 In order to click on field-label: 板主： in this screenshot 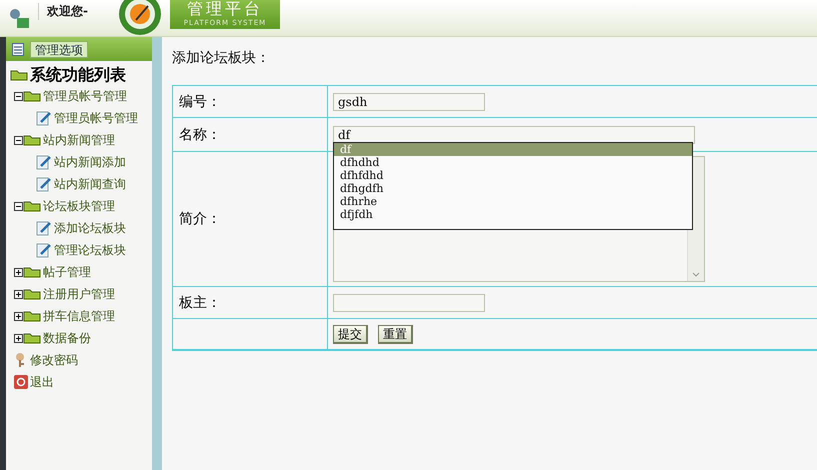, I will do `click(200, 303)`.